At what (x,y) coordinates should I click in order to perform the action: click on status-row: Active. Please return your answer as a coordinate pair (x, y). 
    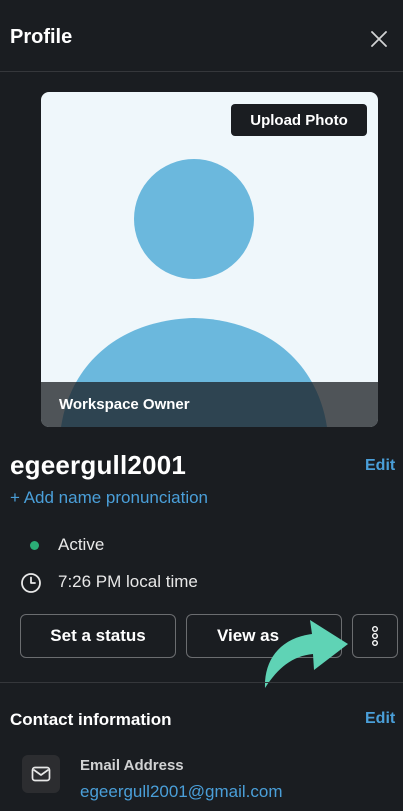
    Looking at the image, I should click on (57, 545).